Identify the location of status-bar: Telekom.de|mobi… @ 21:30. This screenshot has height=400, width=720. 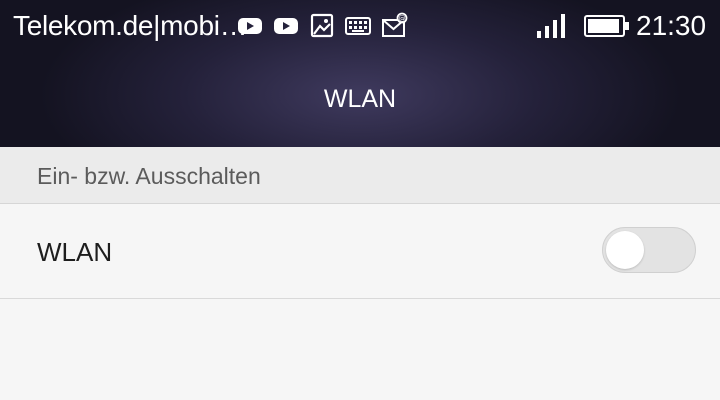
(360, 26).